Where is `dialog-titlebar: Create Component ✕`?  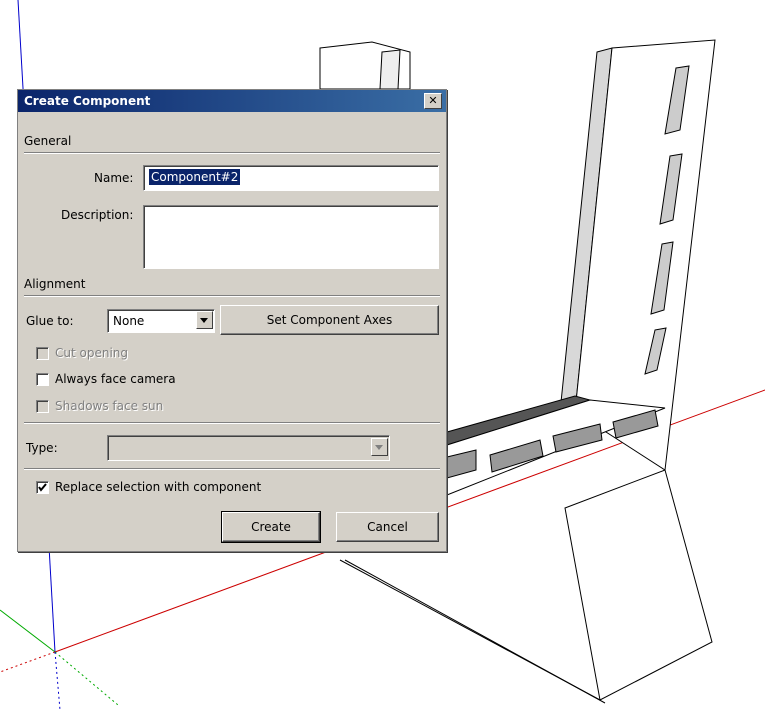 dialog-titlebar: Create Component ✕ is located at coordinates (232, 101).